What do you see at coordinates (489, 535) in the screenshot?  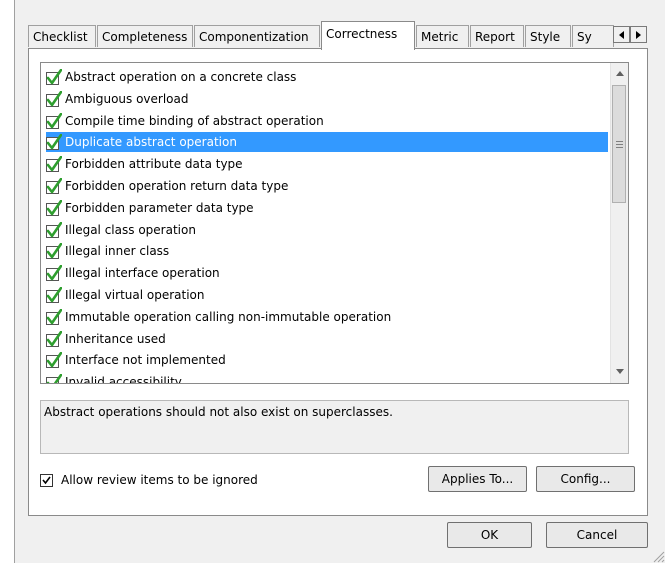 I see `ok-button: OK` at bounding box center [489, 535].